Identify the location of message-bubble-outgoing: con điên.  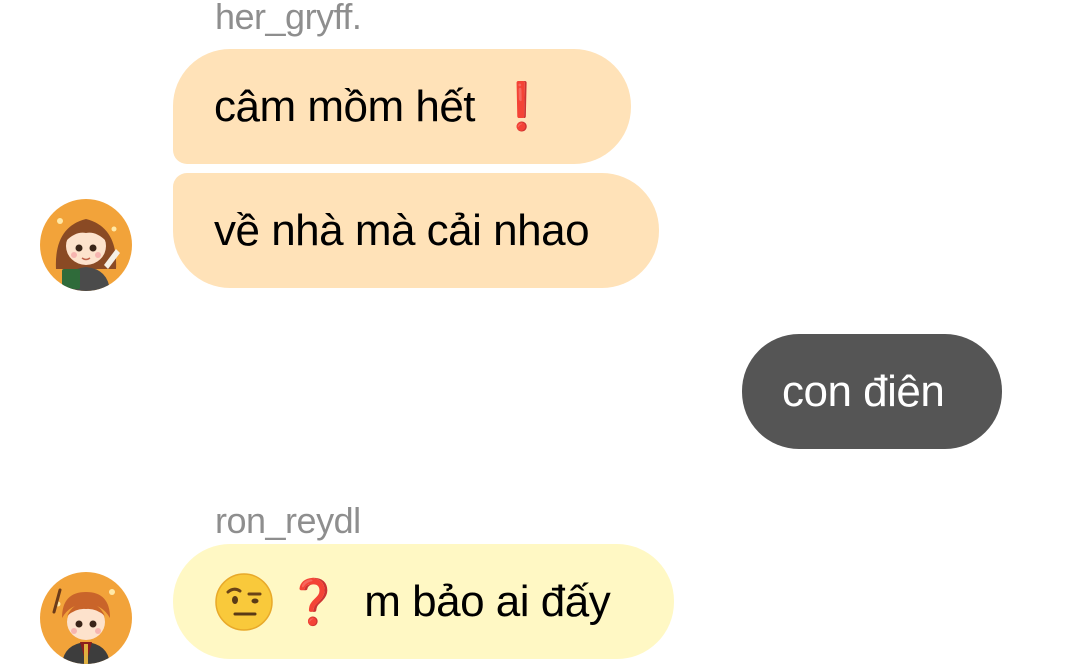
(872, 391).